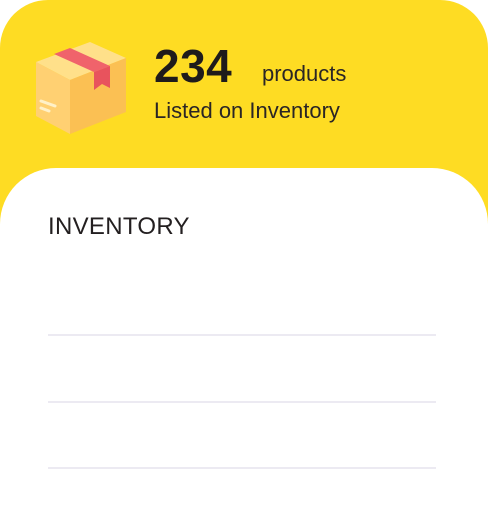 This screenshot has height=526, width=488. What do you see at coordinates (119, 226) in the screenshot?
I see `inventory-section-title: INVENTORY` at bounding box center [119, 226].